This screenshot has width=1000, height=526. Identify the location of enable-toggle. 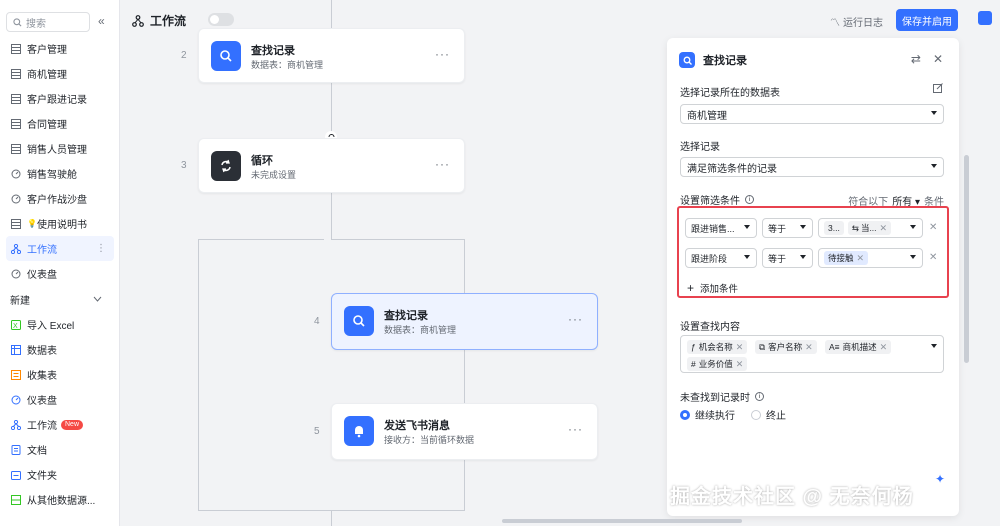
(221, 19).